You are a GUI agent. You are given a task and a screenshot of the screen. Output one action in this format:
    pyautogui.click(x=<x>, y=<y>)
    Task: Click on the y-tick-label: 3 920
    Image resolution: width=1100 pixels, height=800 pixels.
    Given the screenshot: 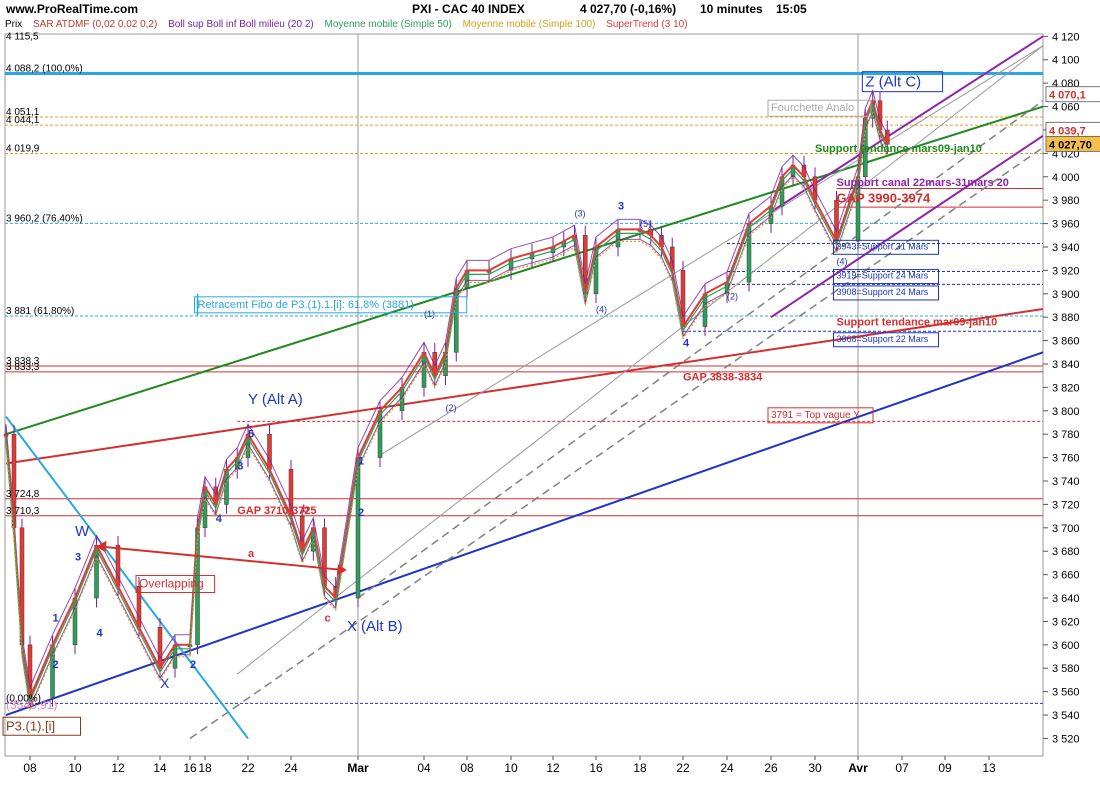 What is the action you would take?
    pyautogui.click(x=1066, y=271)
    